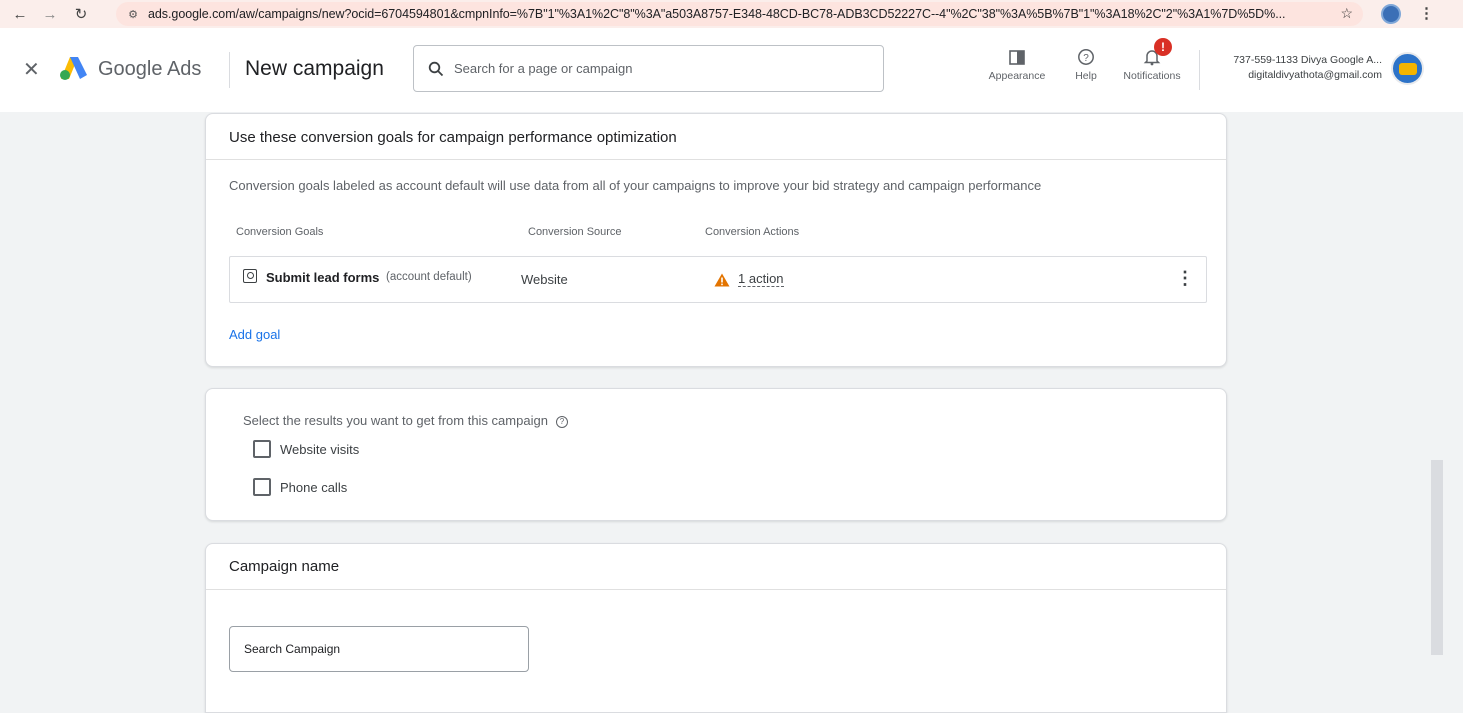 This screenshot has width=1463, height=713. Describe the element at coordinates (1185, 278) in the screenshot. I see `more-options-icon: ⋮` at that location.